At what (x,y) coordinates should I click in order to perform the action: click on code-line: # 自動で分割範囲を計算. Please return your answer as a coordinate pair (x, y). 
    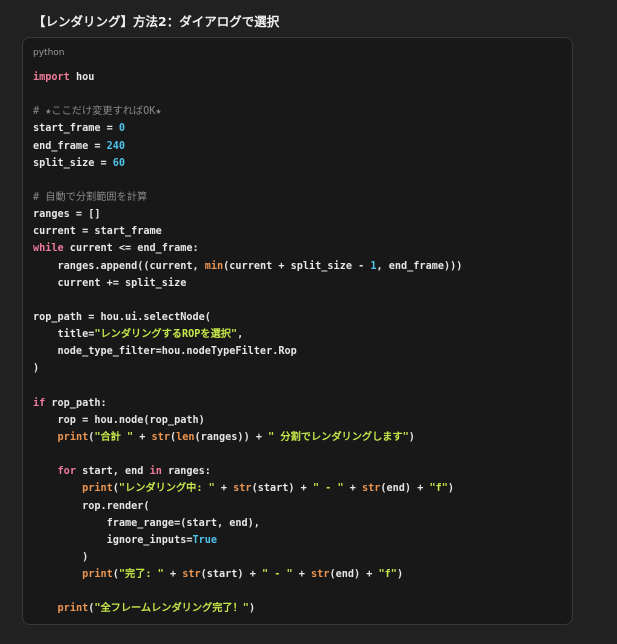
    Looking at the image, I should click on (247, 197).